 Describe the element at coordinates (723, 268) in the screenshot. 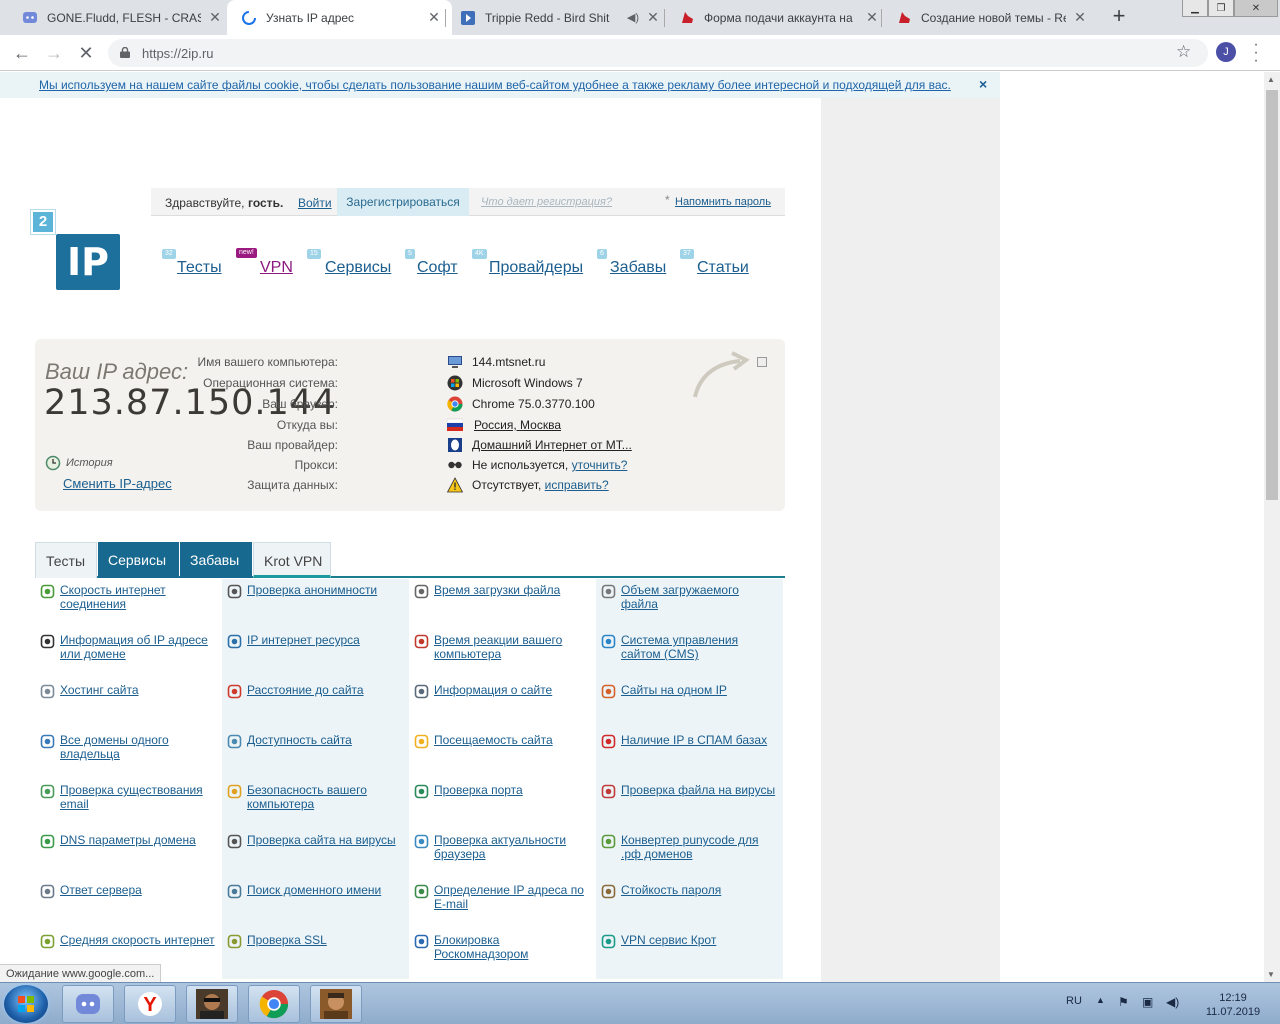

I see `nav-articles: Статьи` at that location.